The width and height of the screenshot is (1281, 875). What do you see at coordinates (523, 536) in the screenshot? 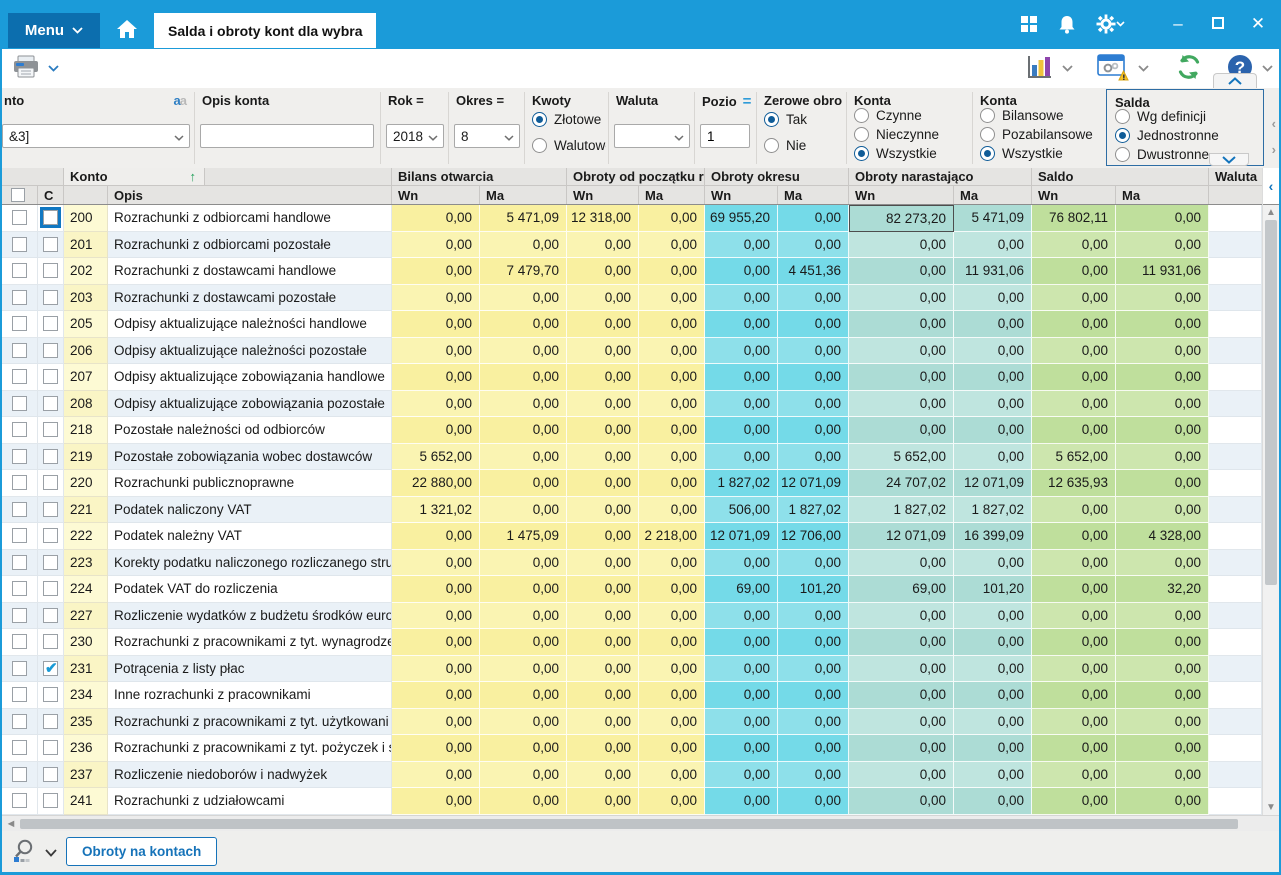
I see `cell-bilans-otwarcia-ma: 1 475,09` at bounding box center [523, 536].